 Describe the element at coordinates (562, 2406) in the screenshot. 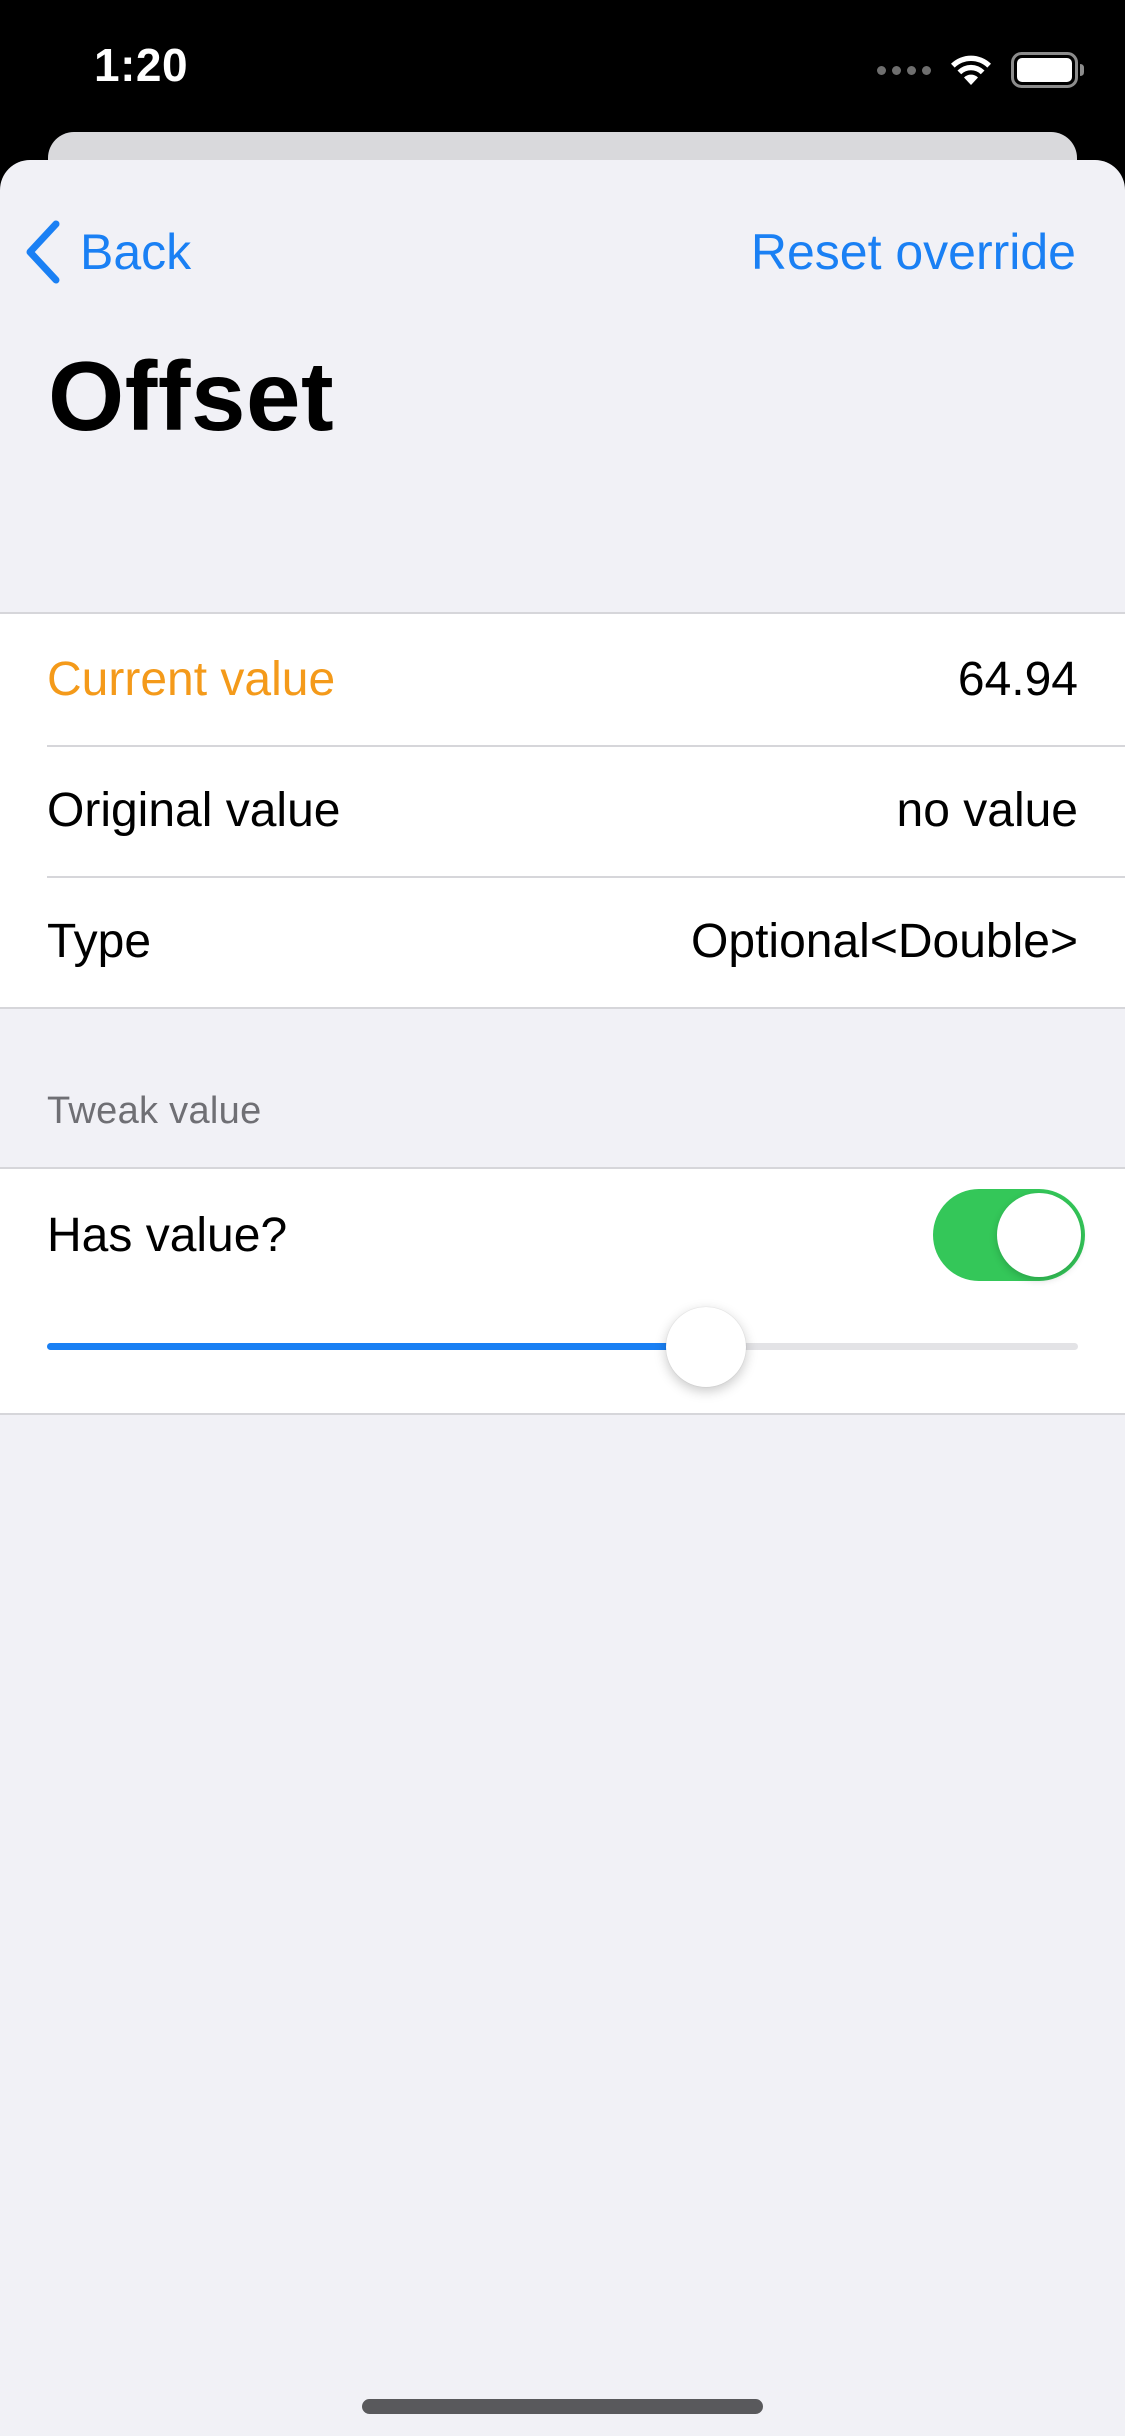

I see `home-indicator` at that location.